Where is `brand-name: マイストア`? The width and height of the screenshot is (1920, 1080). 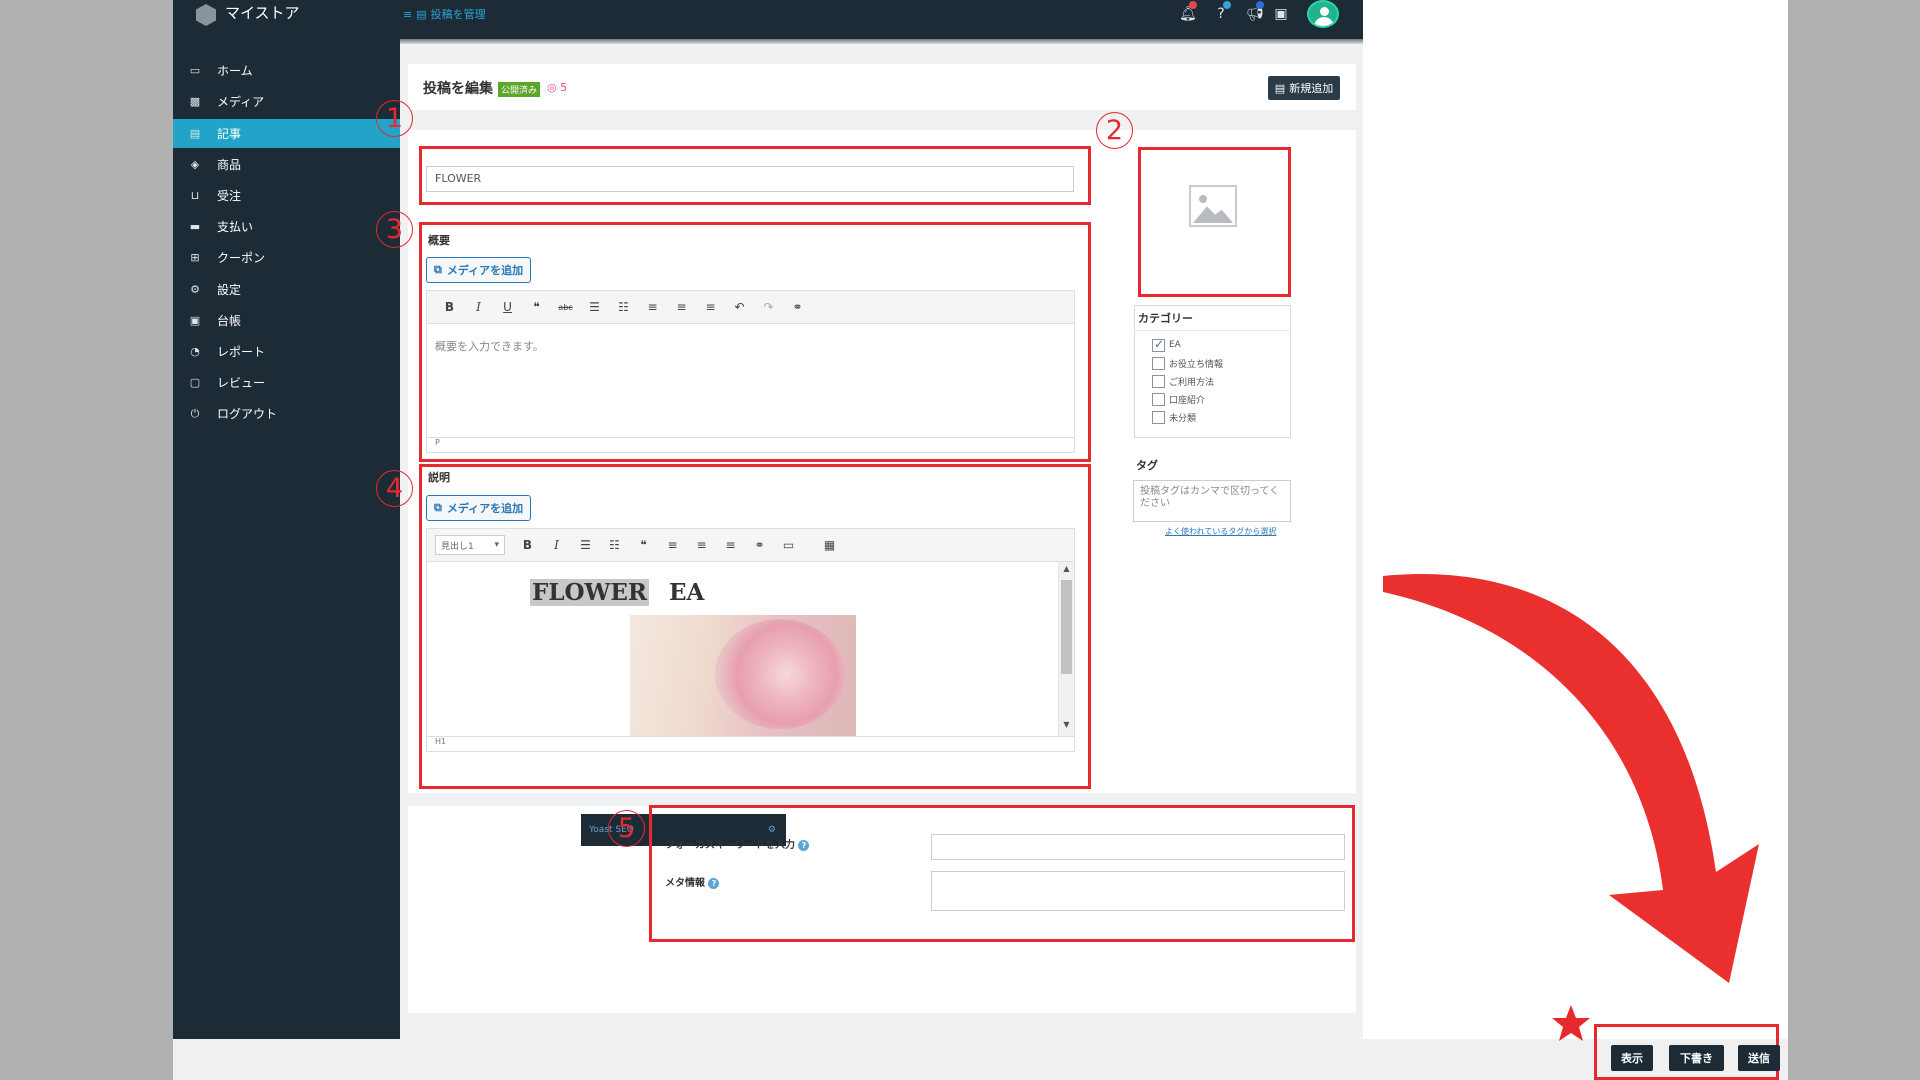
brand-name: マイストア is located at coordinates (262, 13).